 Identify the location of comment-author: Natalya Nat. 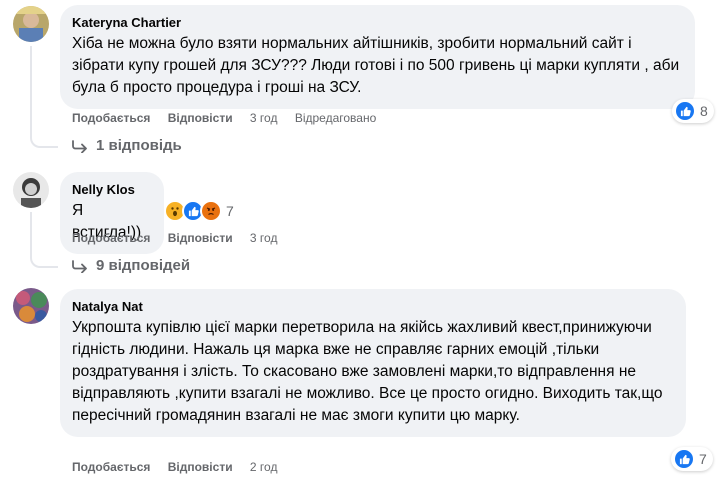
(373, 306).